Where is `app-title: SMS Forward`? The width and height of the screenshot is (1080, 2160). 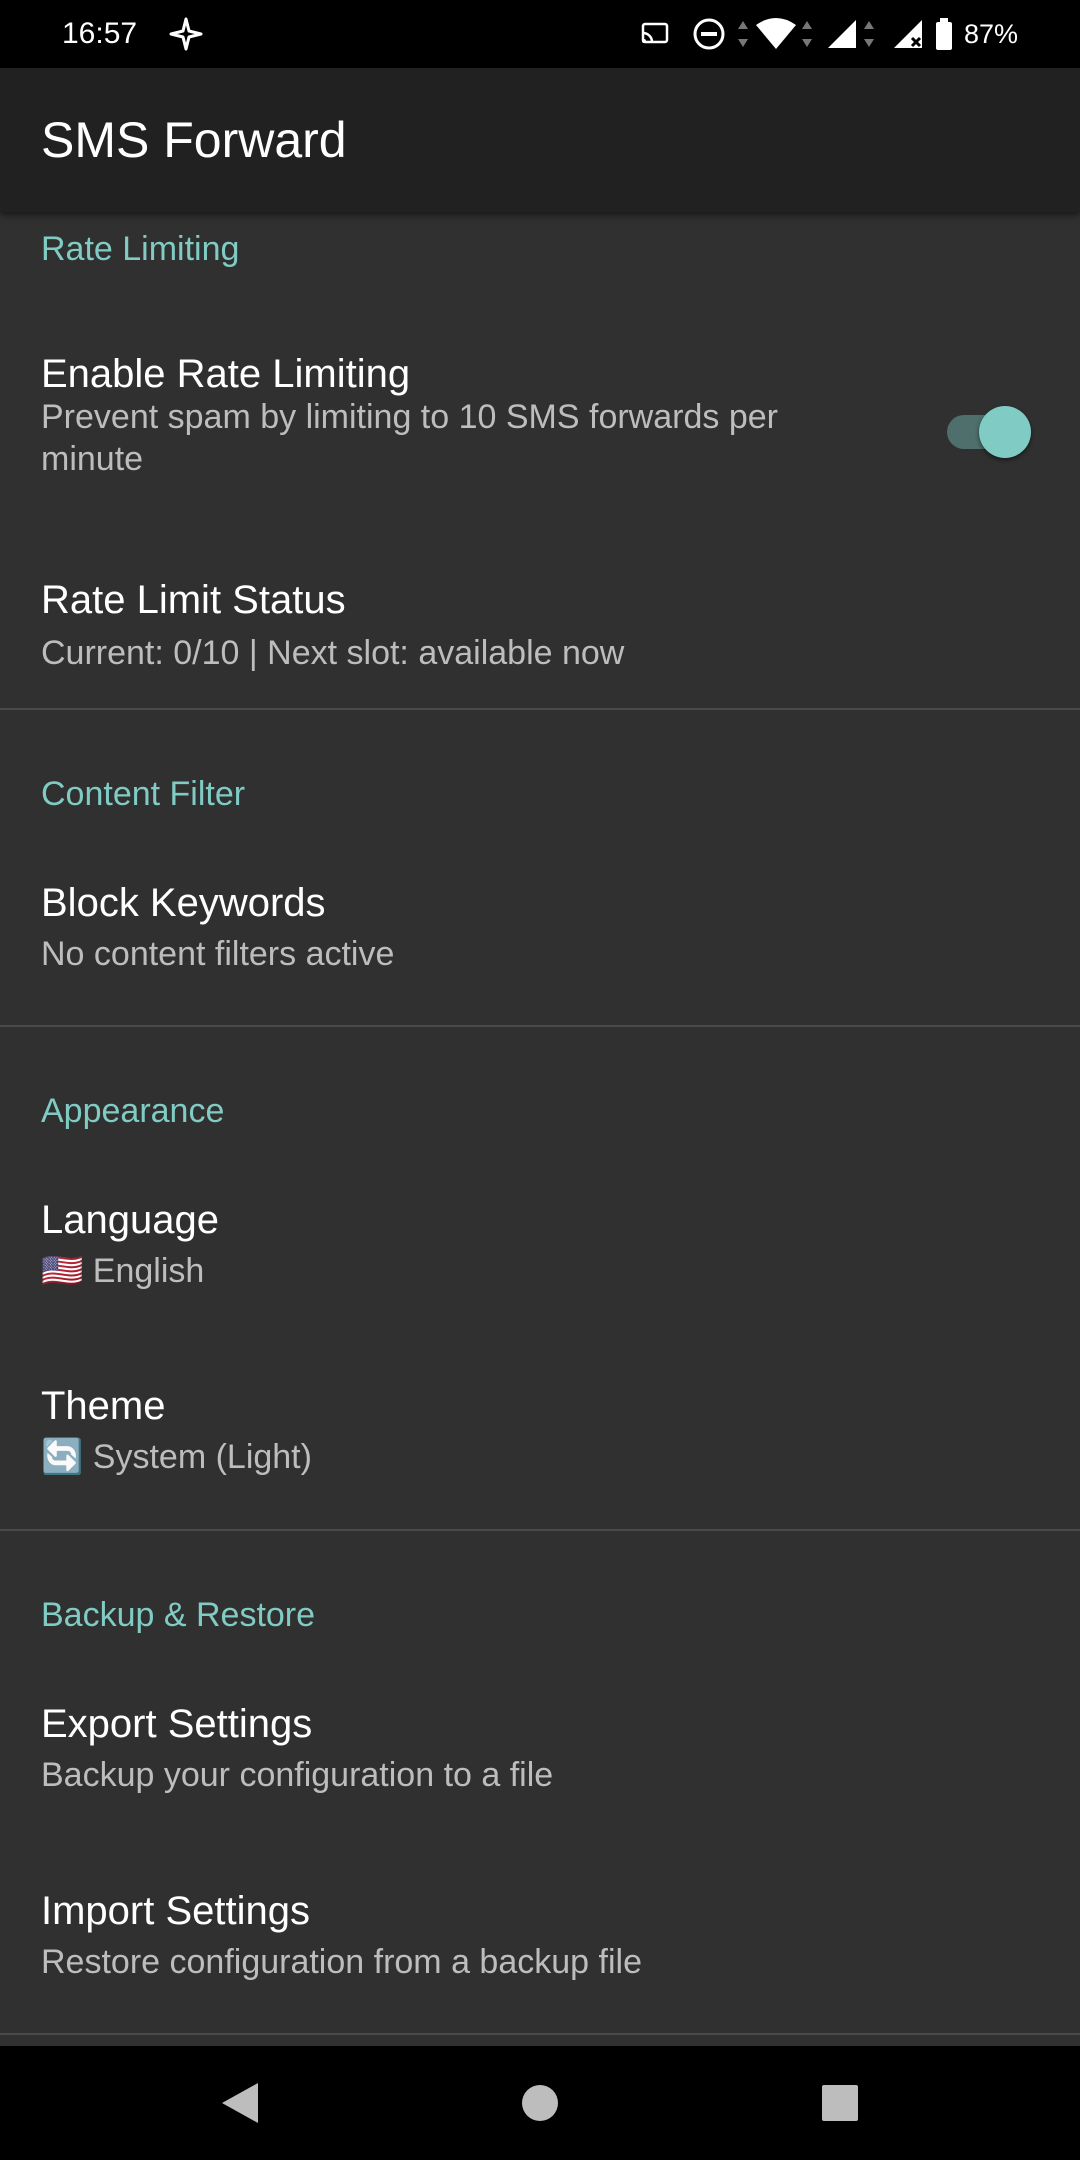
app-title: SMS Forward is located at coordinates (194, 140).